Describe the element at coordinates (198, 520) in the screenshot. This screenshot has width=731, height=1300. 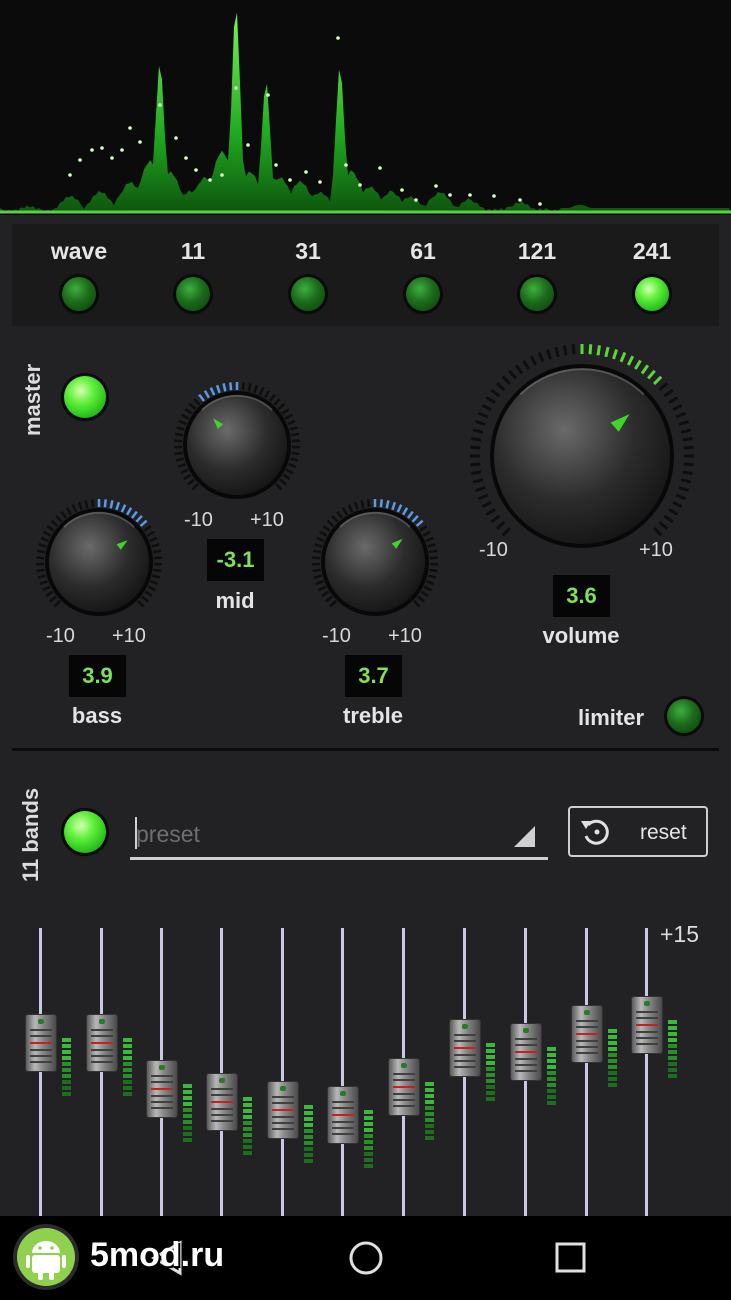
I see `mid-min-label: -10` at that location.